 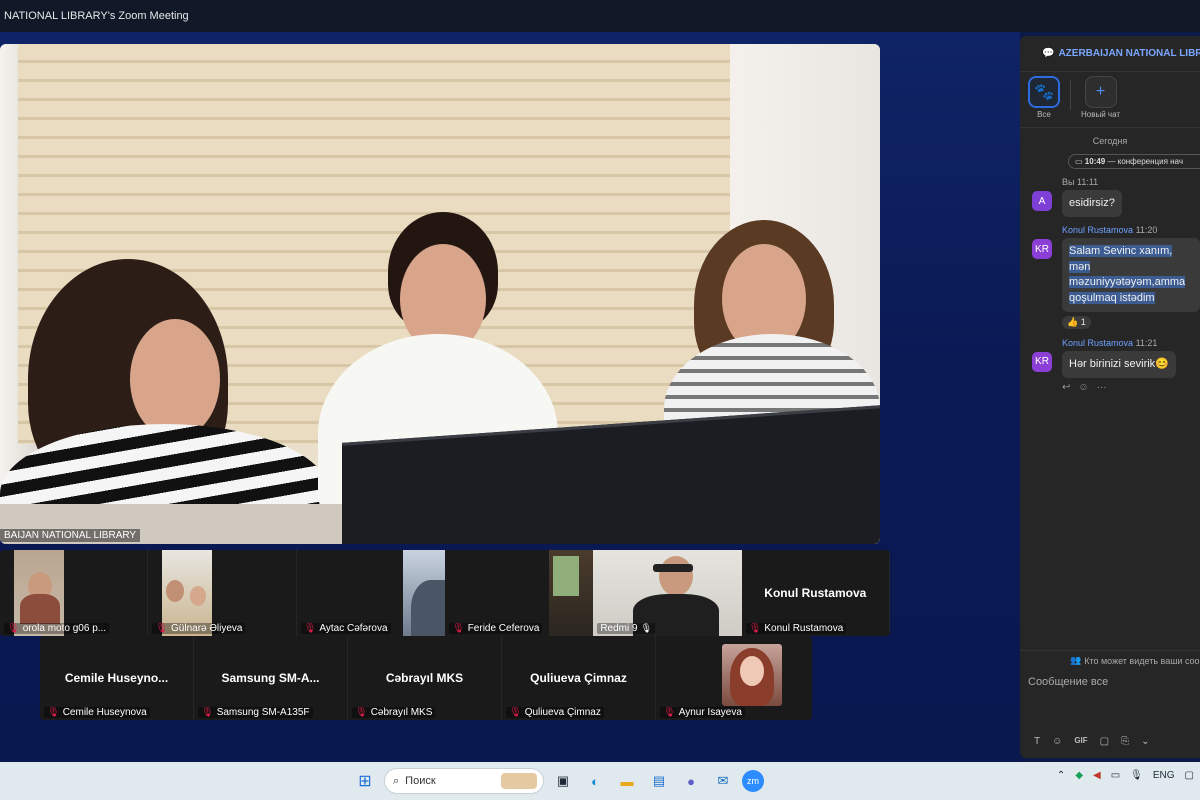 I want to click on chat-visibility-notice: 👥 Кто может видеть ваши соо, so click(x=1110, y=660).